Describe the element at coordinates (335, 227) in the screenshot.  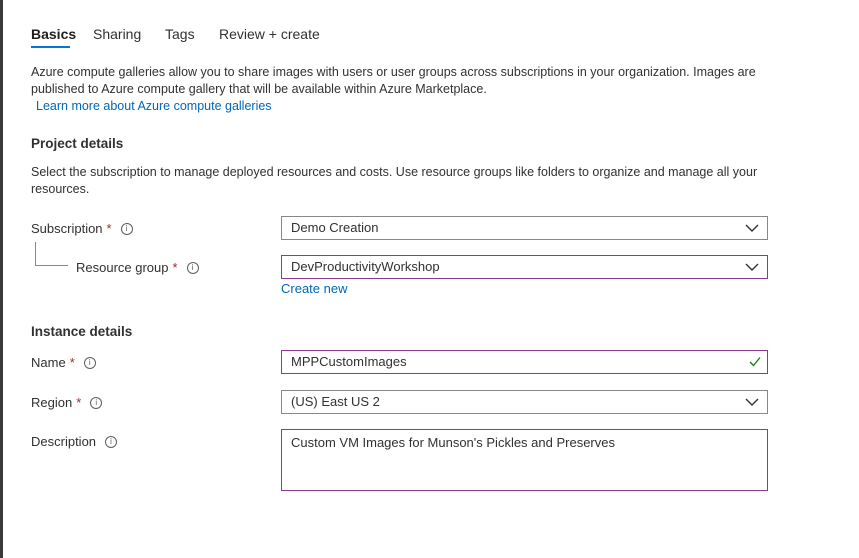
I see `subscription-value: Demo Creation` at that location.